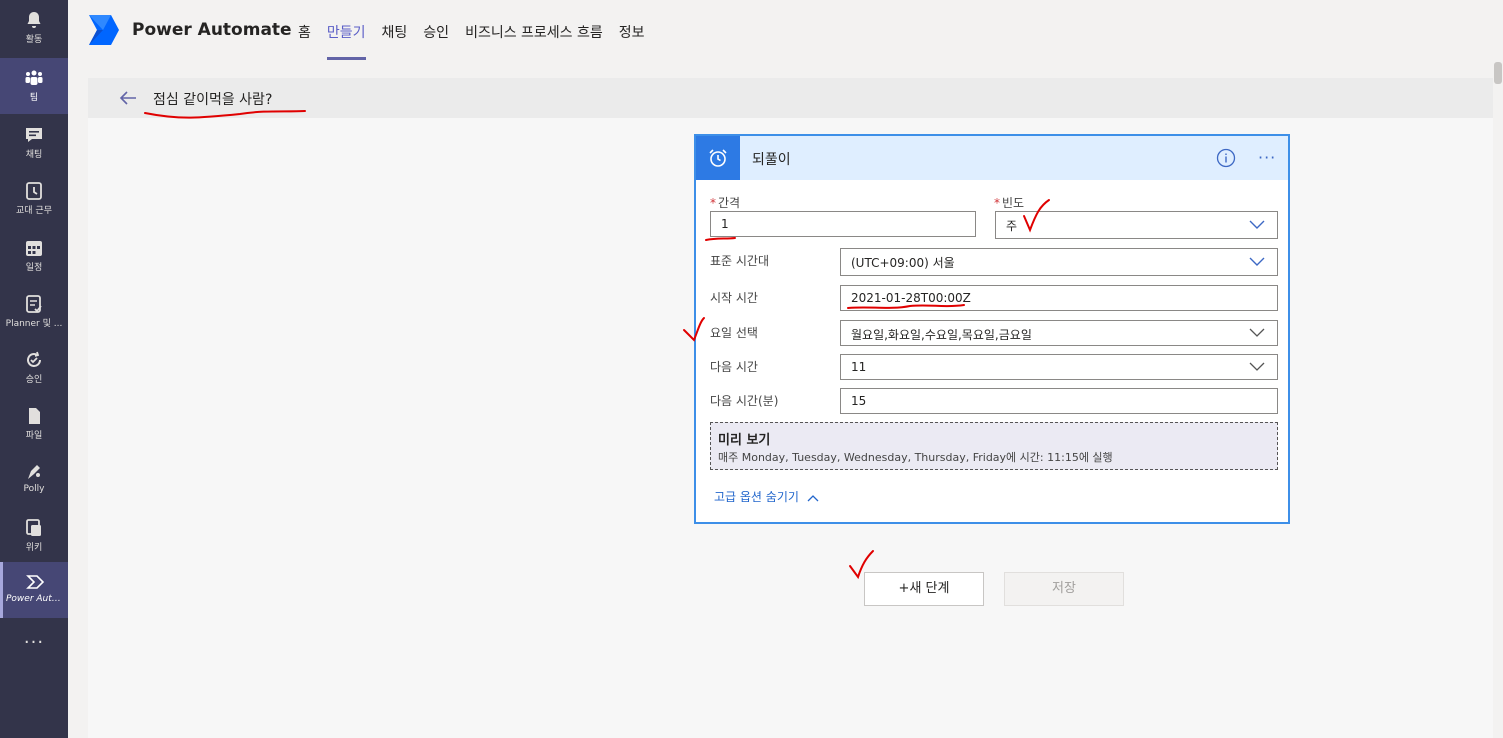 This screenshot has width=1503, height=738. What do you see at coordinates (34, 489) in the screenshot?
I see `rail-label: Polly` at bounding box center [34, 489].